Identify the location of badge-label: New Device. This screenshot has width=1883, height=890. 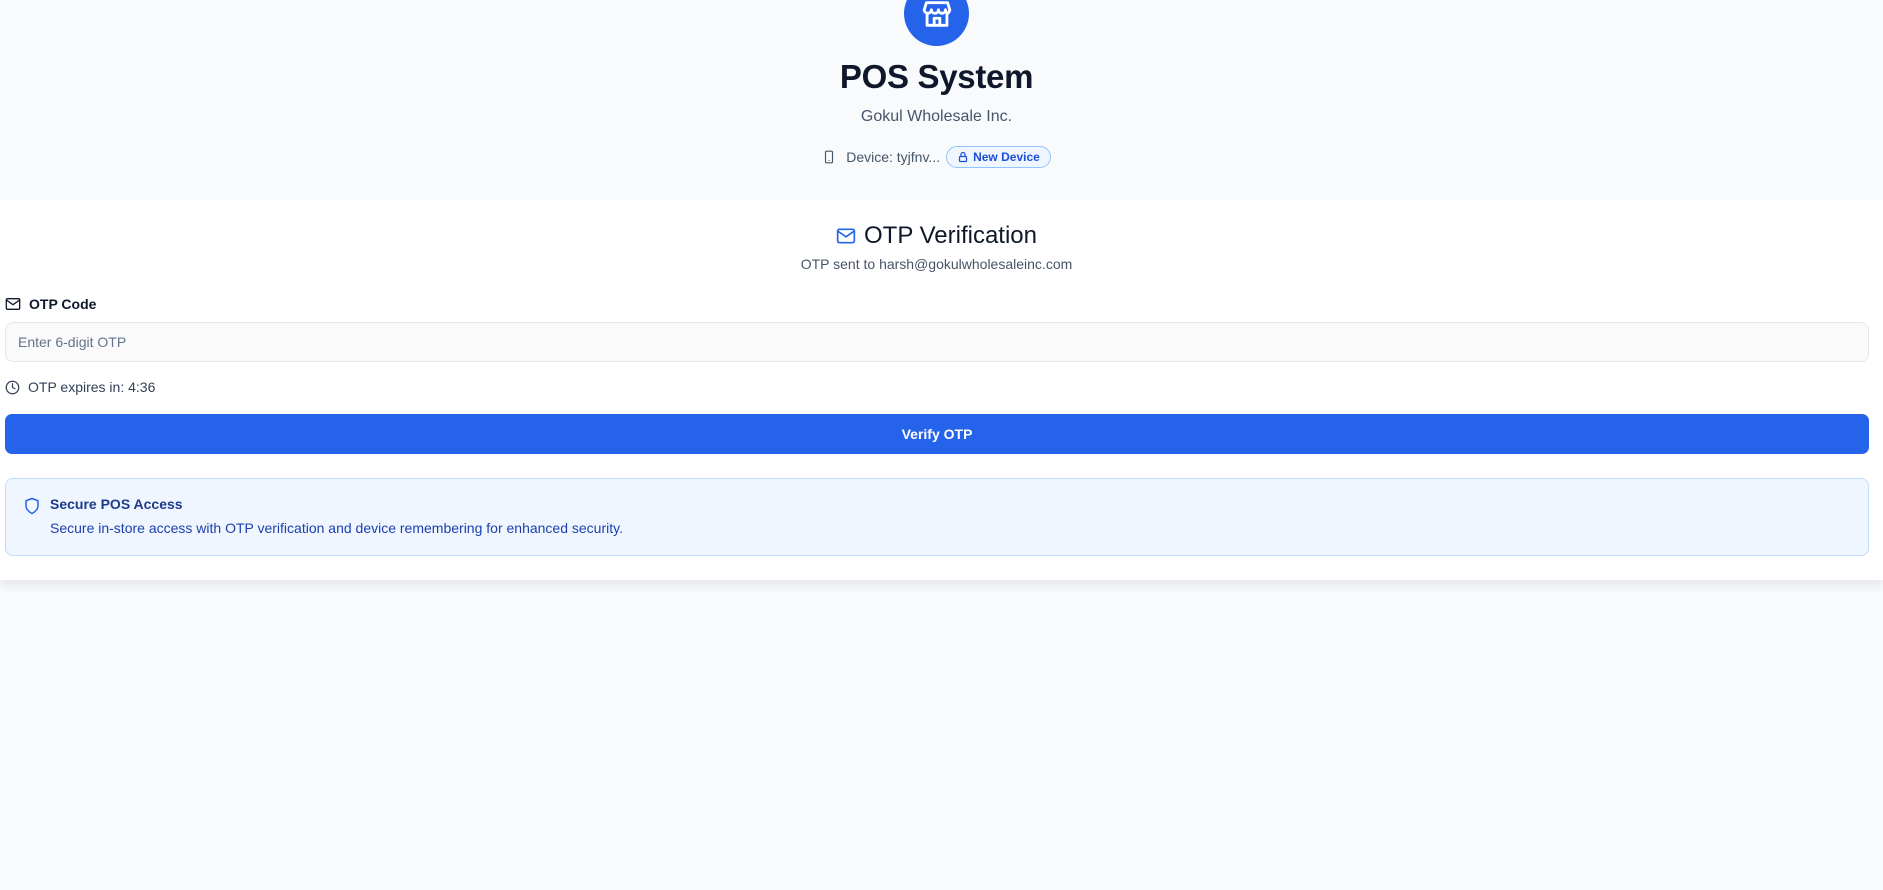
(1006, 157).